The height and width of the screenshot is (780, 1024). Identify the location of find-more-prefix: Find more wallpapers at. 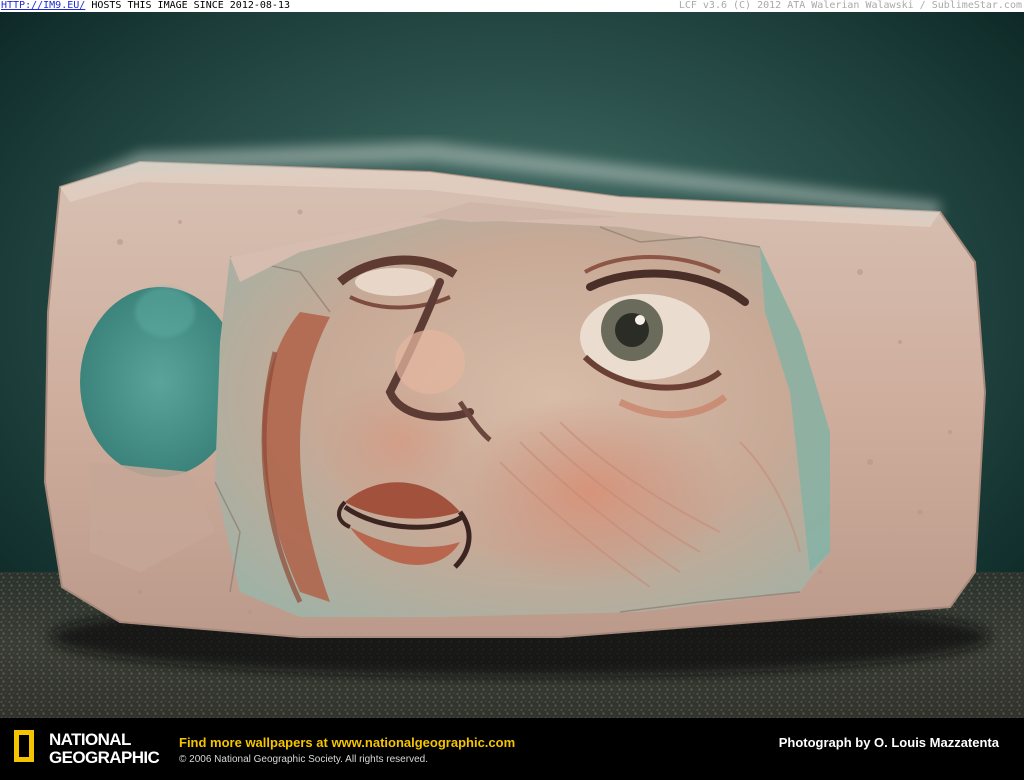
(255, 742).